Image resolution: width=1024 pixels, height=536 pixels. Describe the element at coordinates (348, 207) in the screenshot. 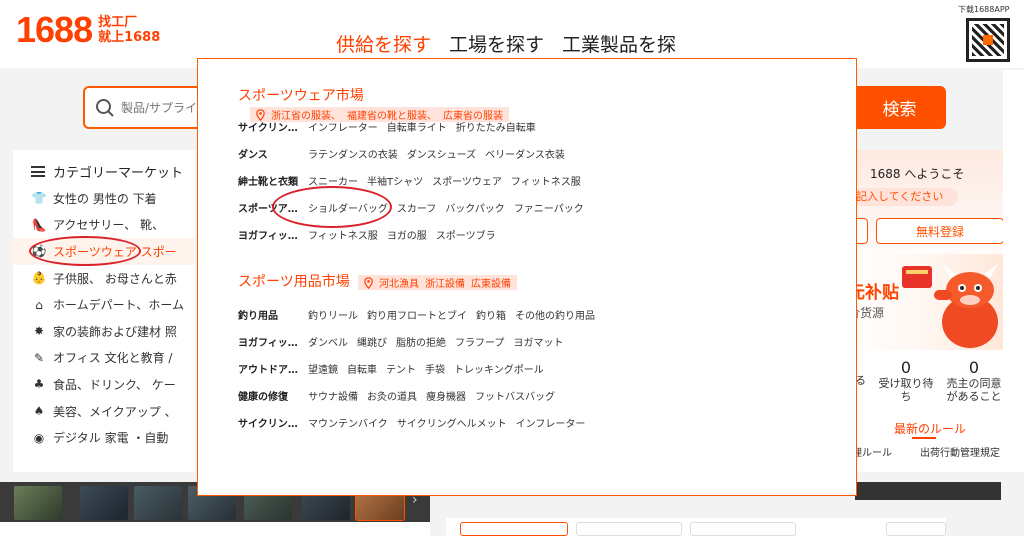

I see `subcategory-link: ショルダーバッグ` at that location.